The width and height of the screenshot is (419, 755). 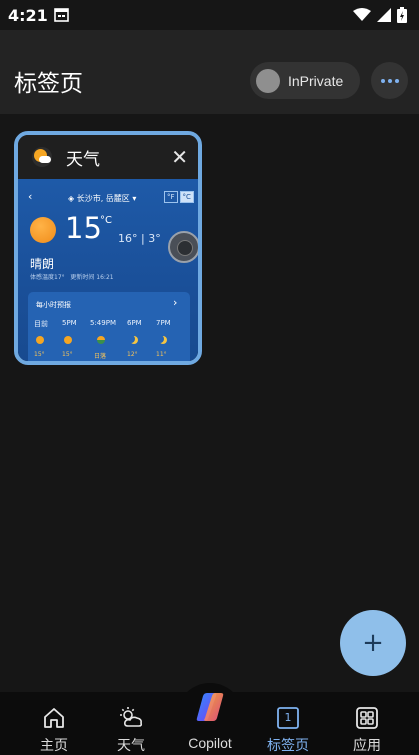 I want to click on preview-hour: 5:49PM, so click(x=103, y=323).